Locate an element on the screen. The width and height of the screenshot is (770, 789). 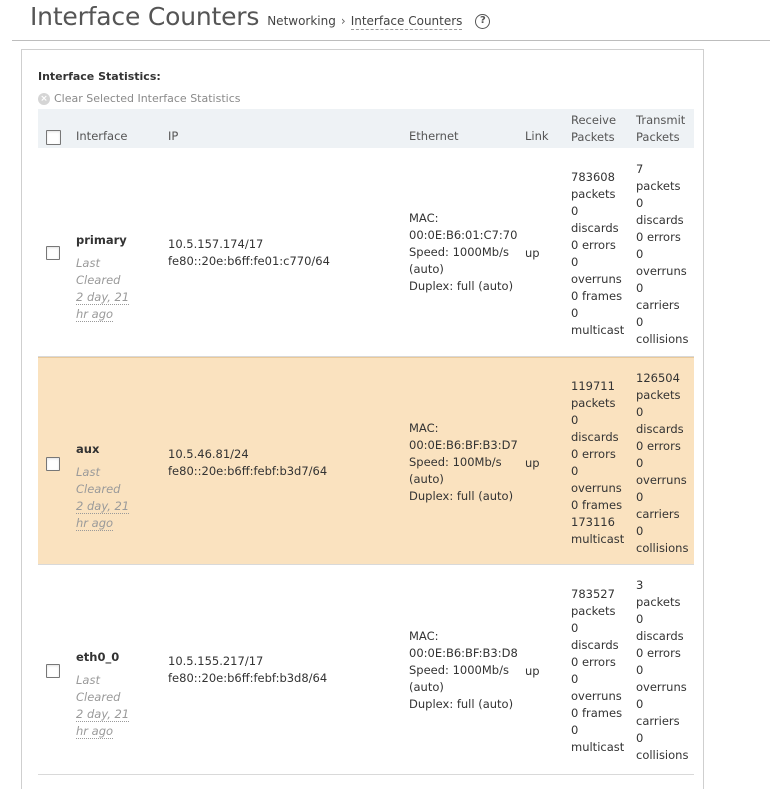
column-header-link: Link is located at coordinates (537, 136).